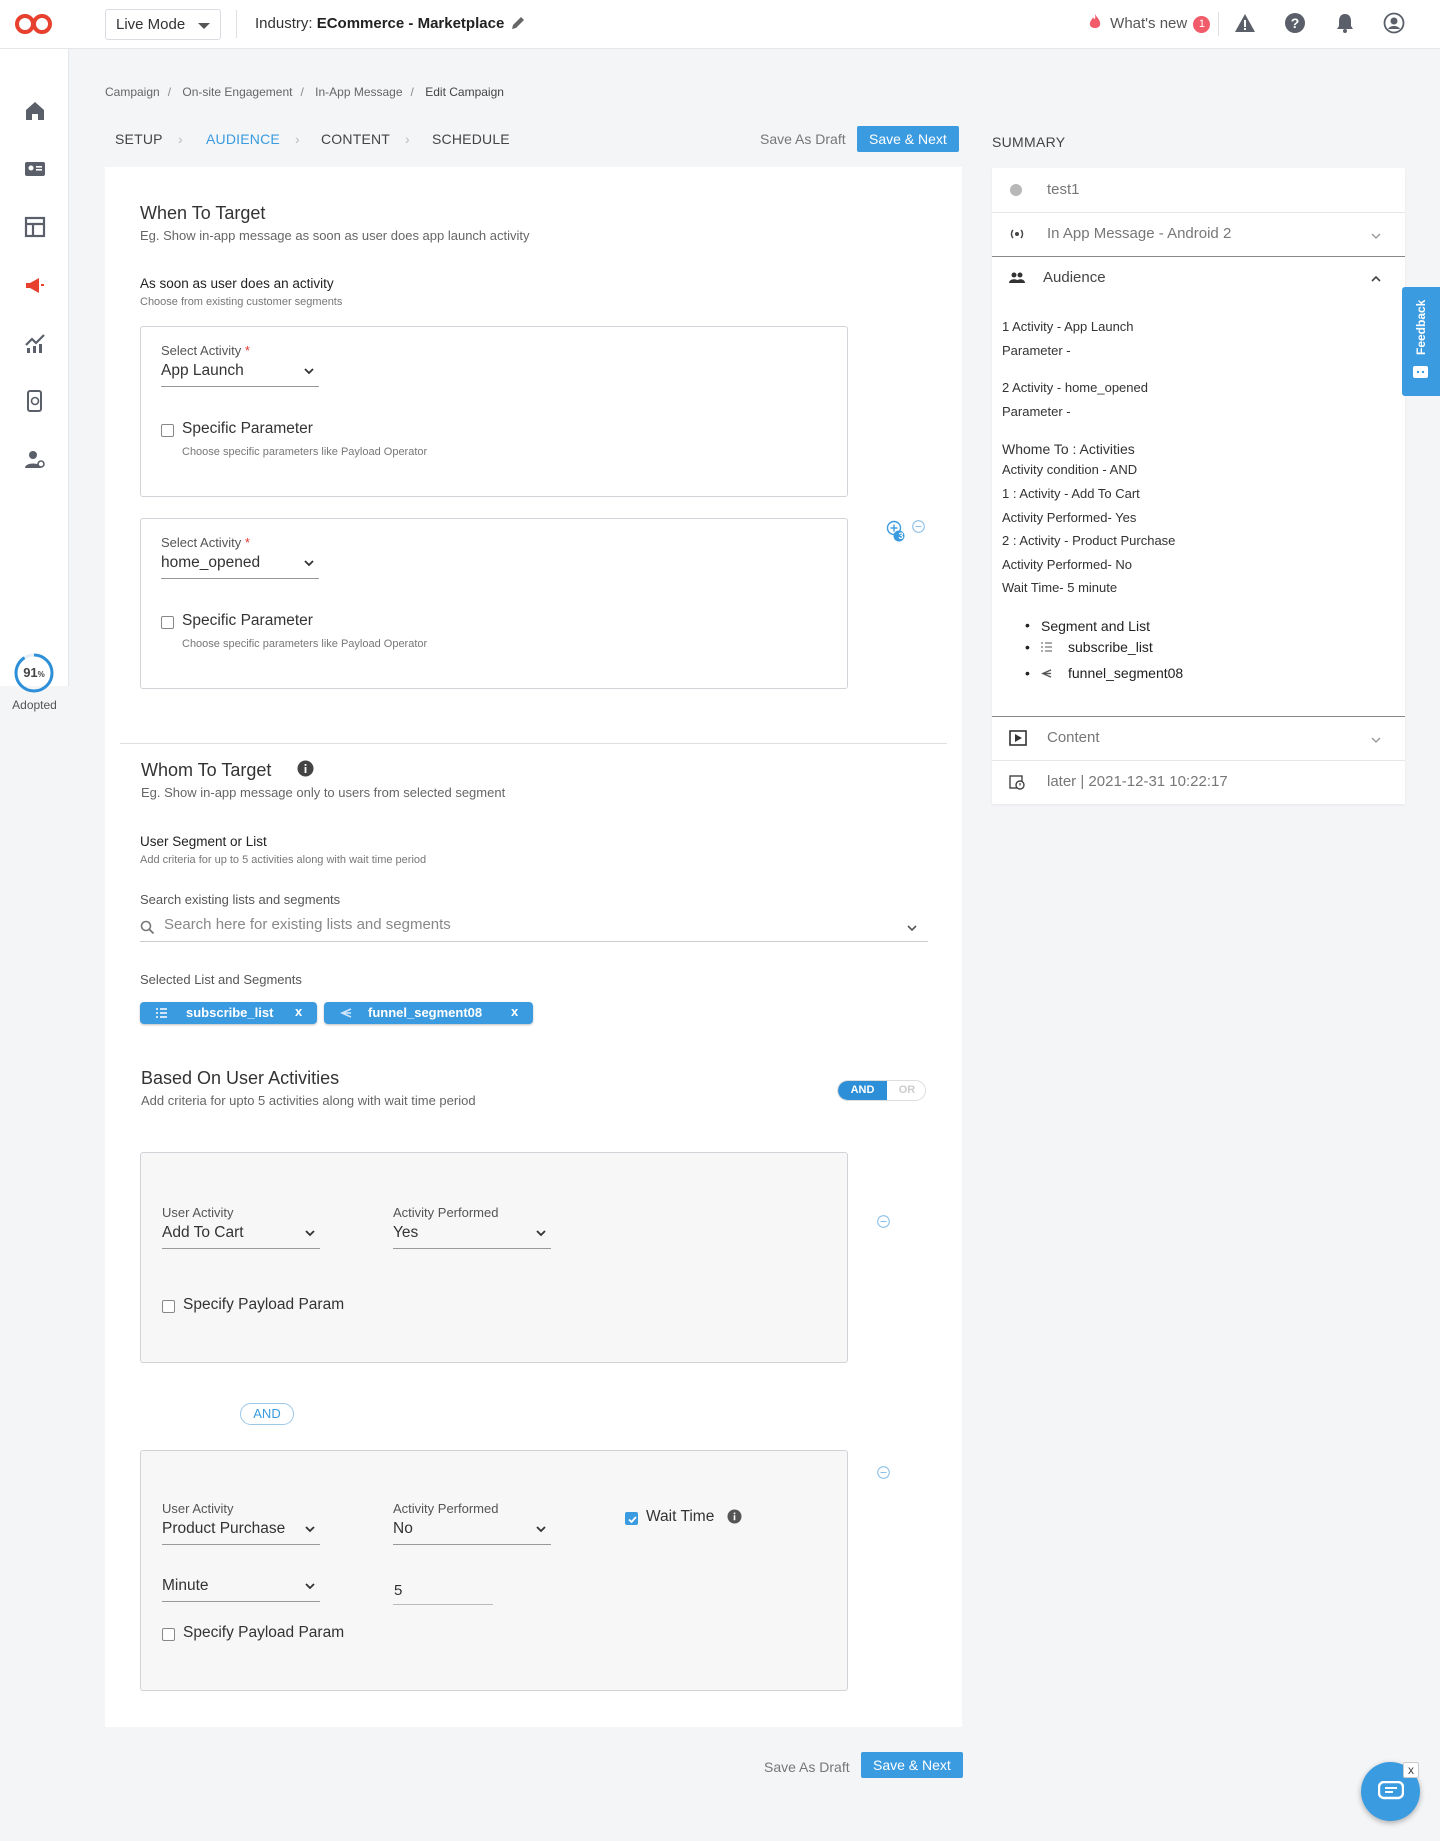 This screenshot has height=1841, width=1440. What do you see at coordinates (472, 1236) in the screenshot?
I see `activity-performed-select: Yes` at bounding box center [472, 1236].